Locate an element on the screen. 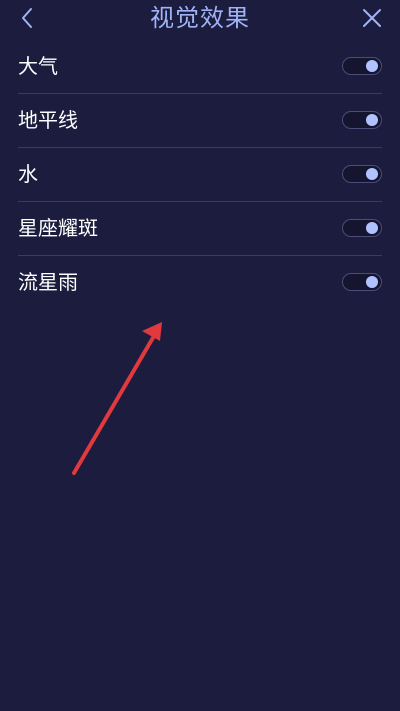 This screenshot has height=711, width=400. water-toggle is located at coordinates (362, 174).